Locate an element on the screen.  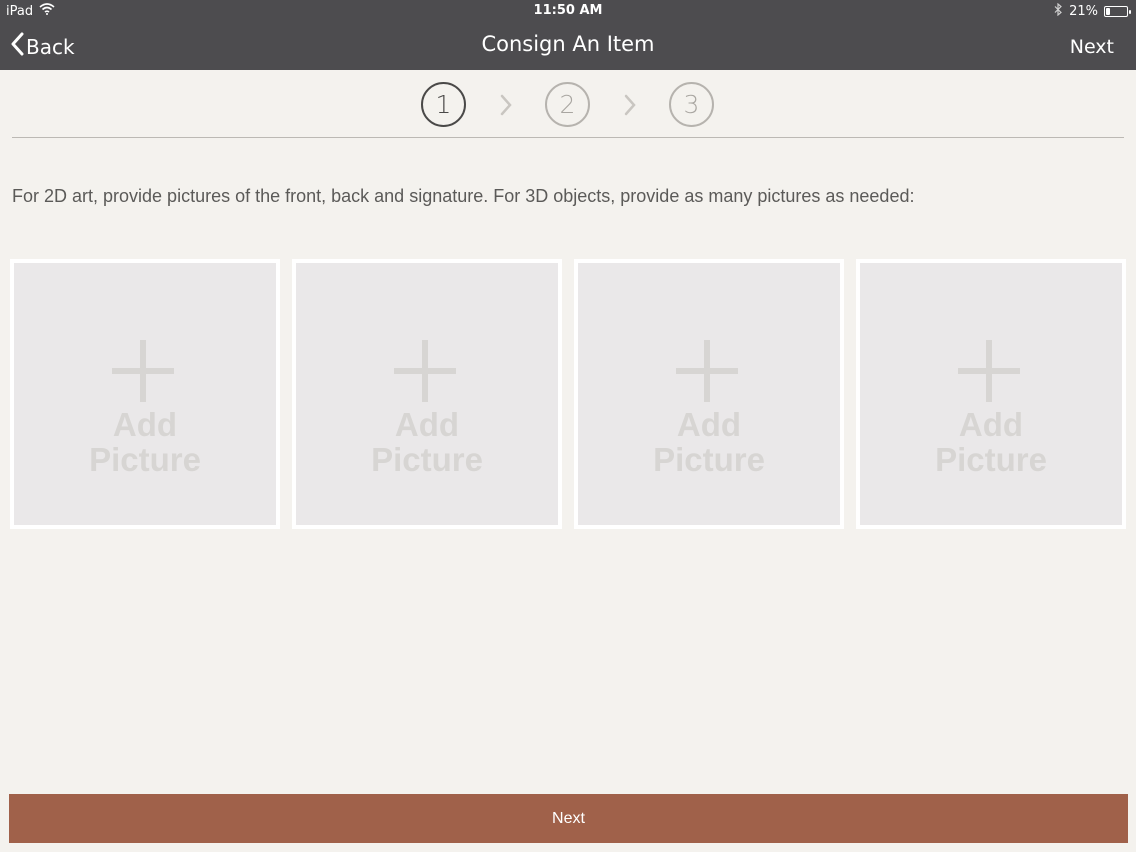
battery-icon is located at coordinates (1117, 11).